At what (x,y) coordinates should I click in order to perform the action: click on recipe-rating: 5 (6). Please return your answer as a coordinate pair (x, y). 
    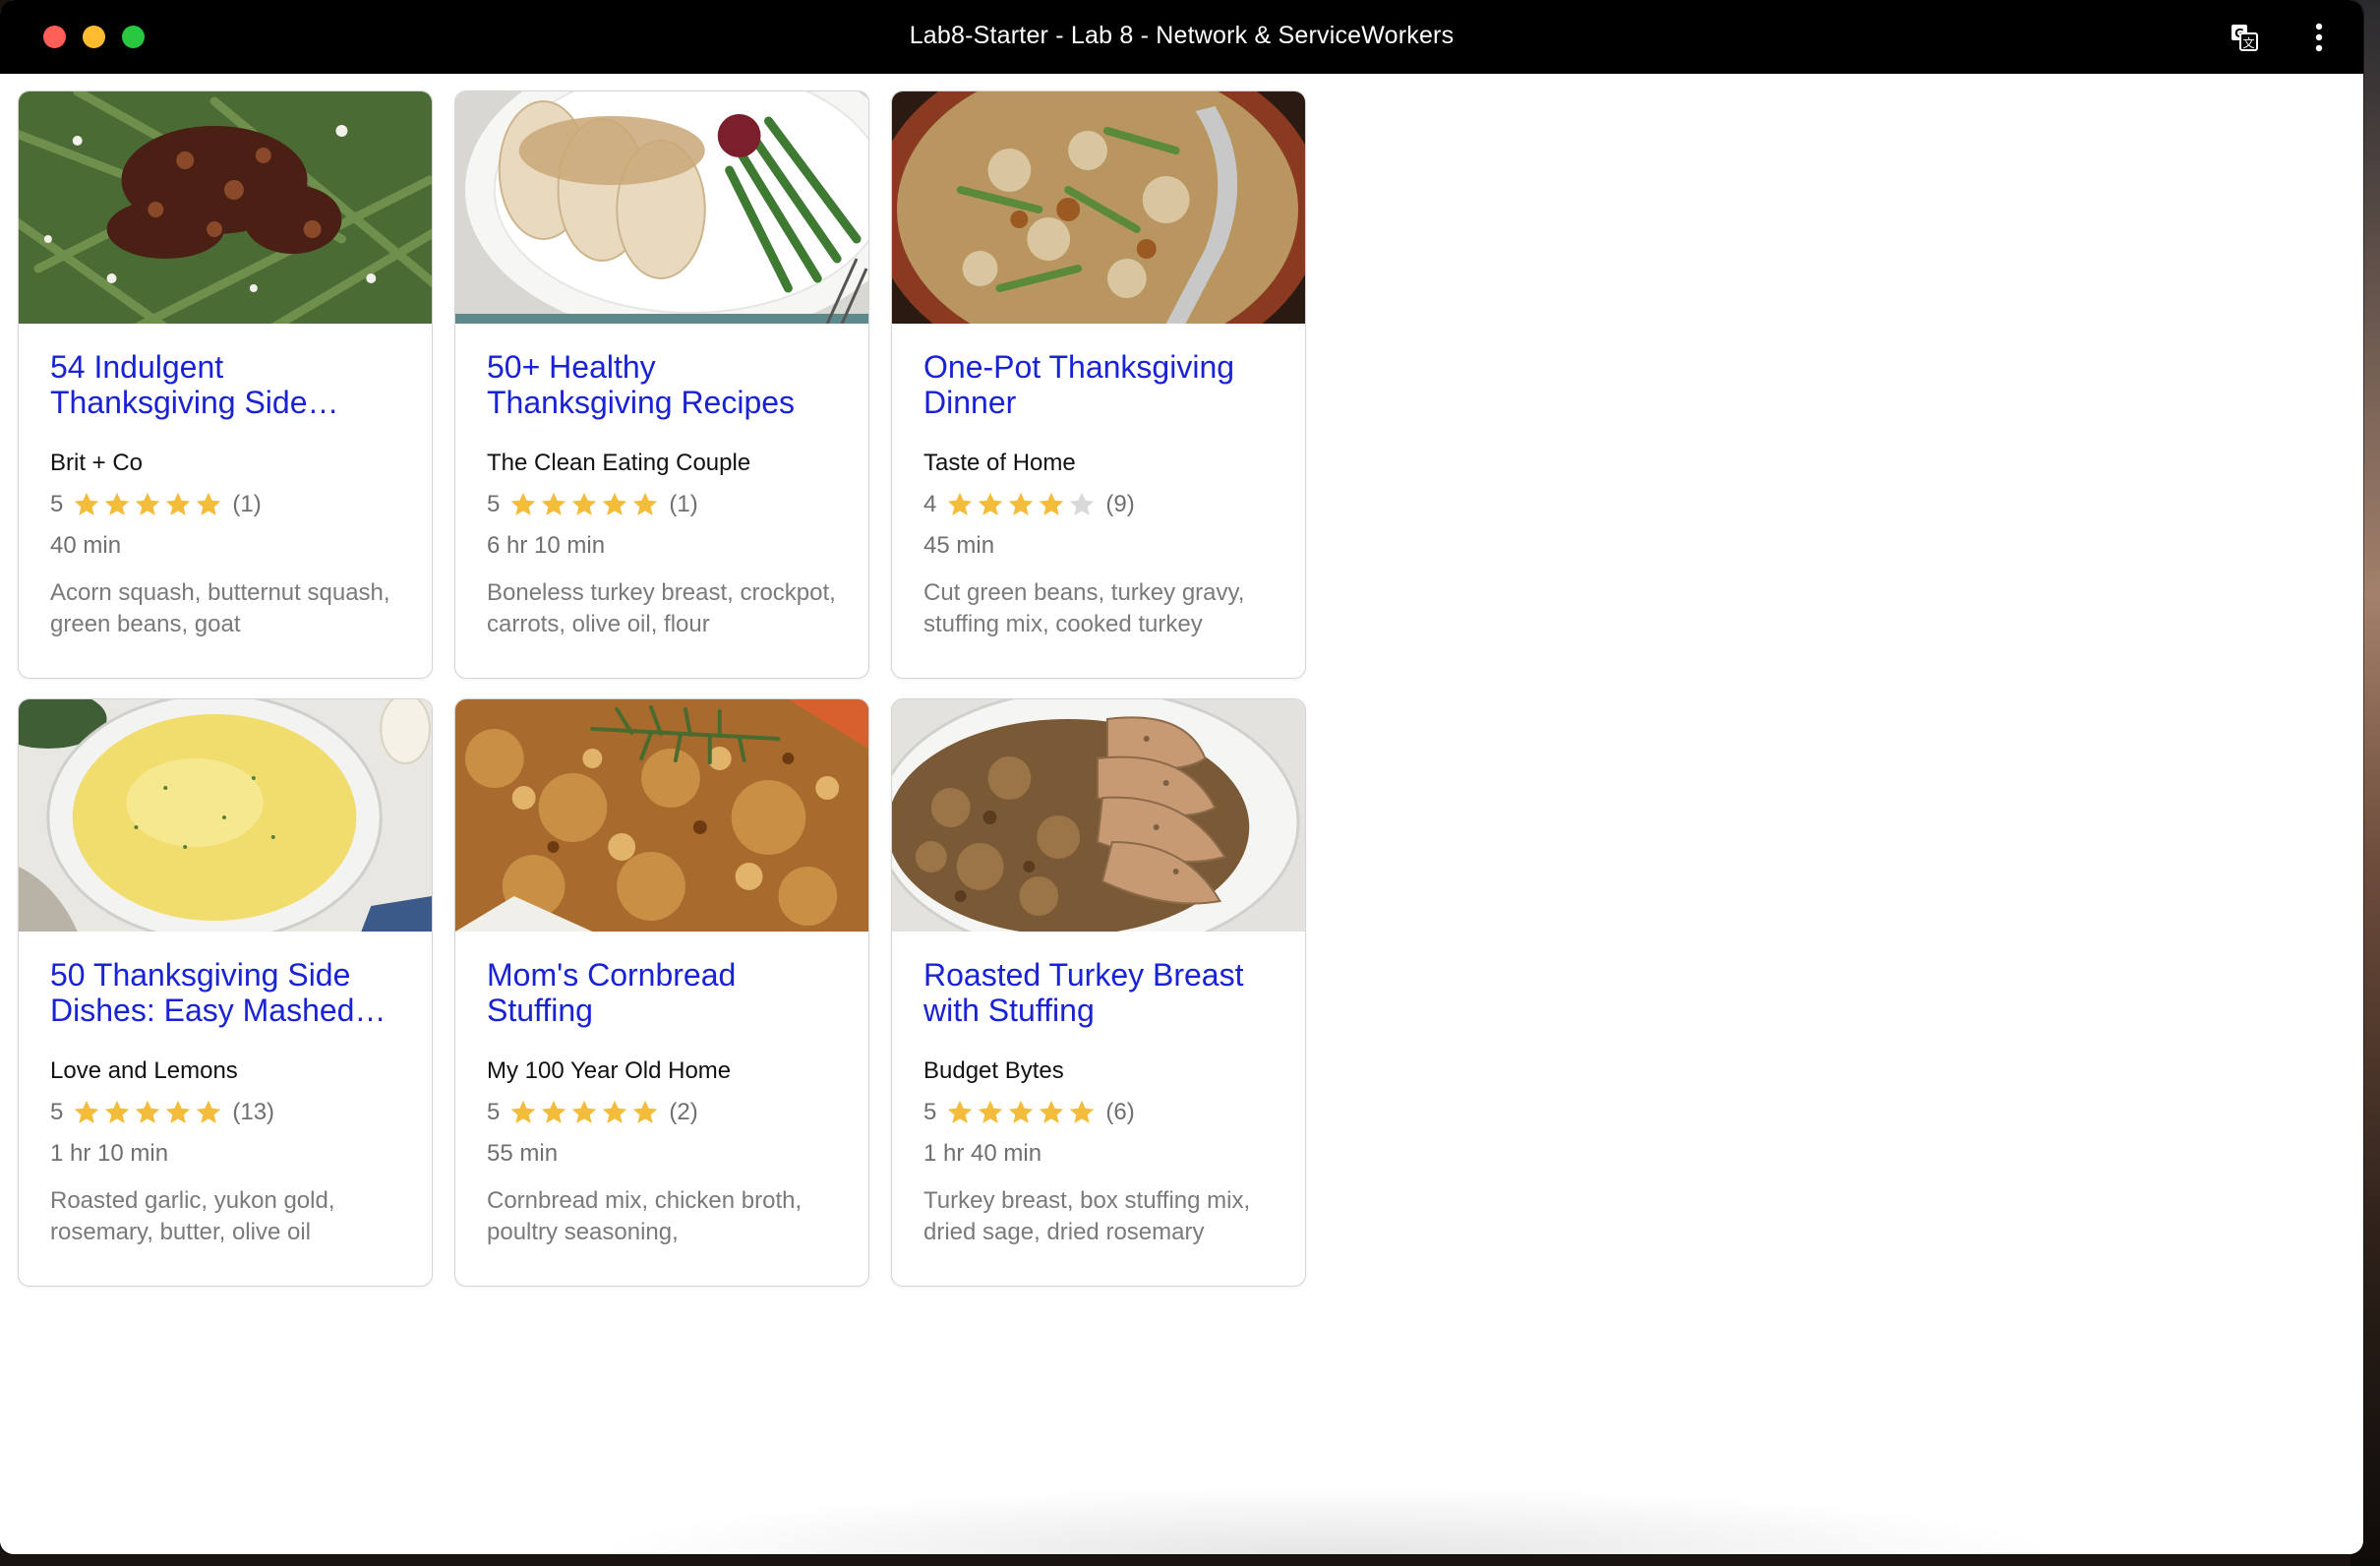
    Looking at the image, I should click on (1104, 1112).